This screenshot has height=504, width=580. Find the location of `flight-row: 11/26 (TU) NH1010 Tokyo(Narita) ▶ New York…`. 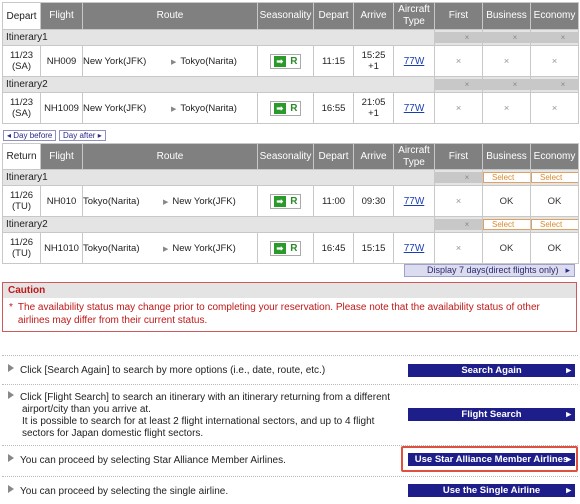

flight-row: 11/26 (TU) NH1010 Tokyo(Narita) ▶ New York… is located at coordinates (290, 248).